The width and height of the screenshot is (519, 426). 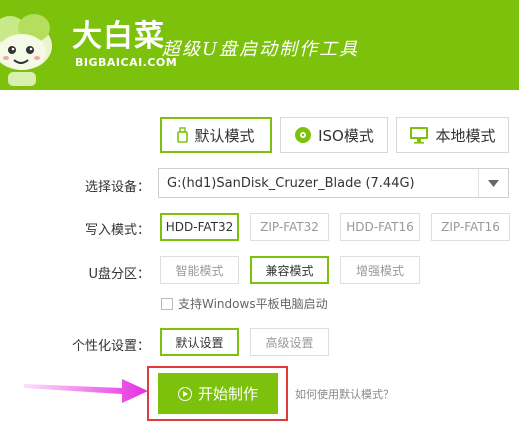 I want to click on pointer-arrow-icon, so click(x=86, y=391).